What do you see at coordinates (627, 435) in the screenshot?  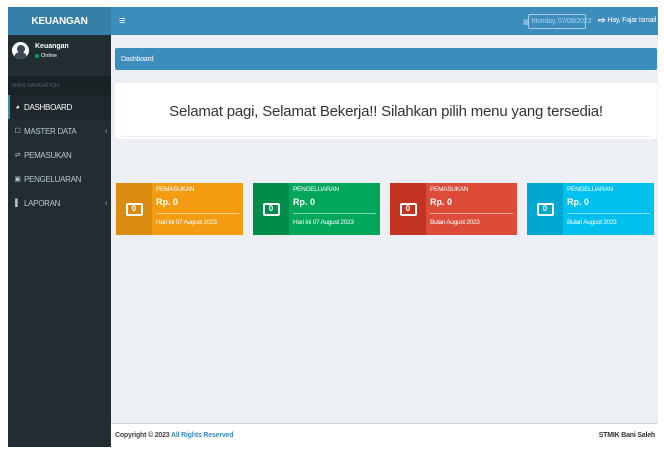 I see `footer-brand: STMIK Bani Saleh` at bounding box center [627, 435].